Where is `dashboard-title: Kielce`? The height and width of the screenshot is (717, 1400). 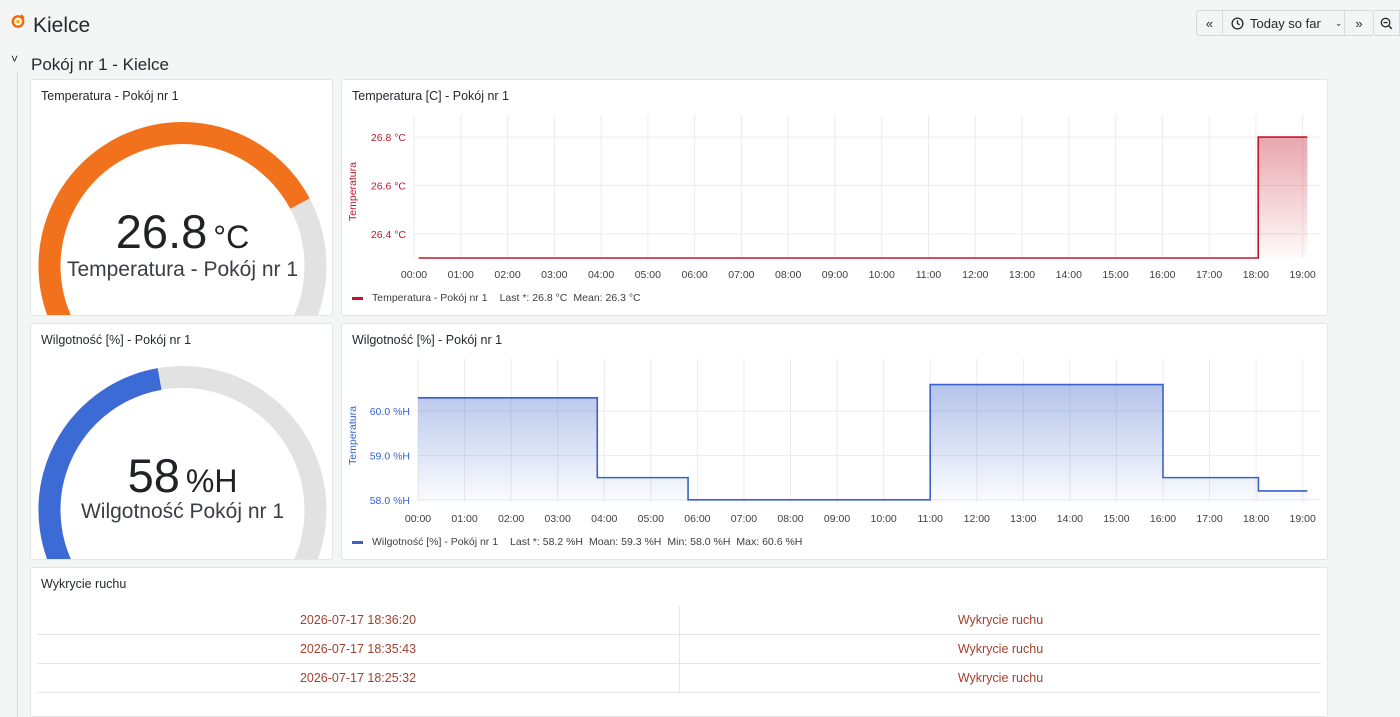 dashboard-title: Kielce is located at coordinates (61, 26).